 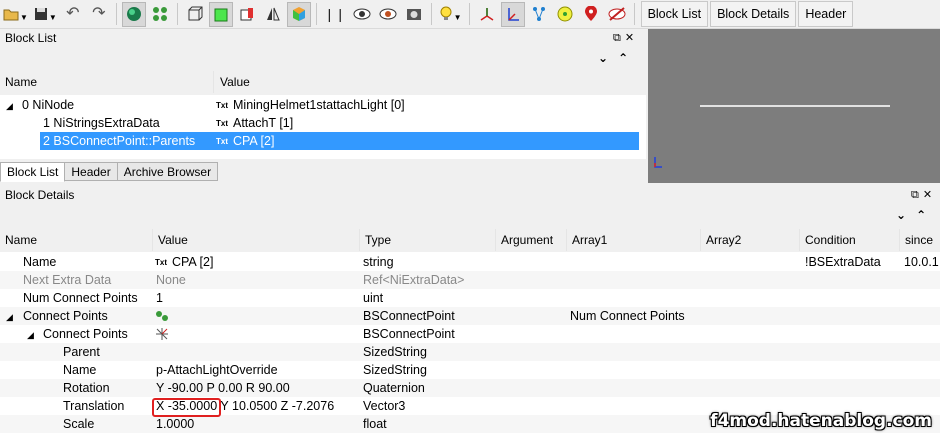 I want to click on row-value: 1.0000, so click(x=175, y=424).